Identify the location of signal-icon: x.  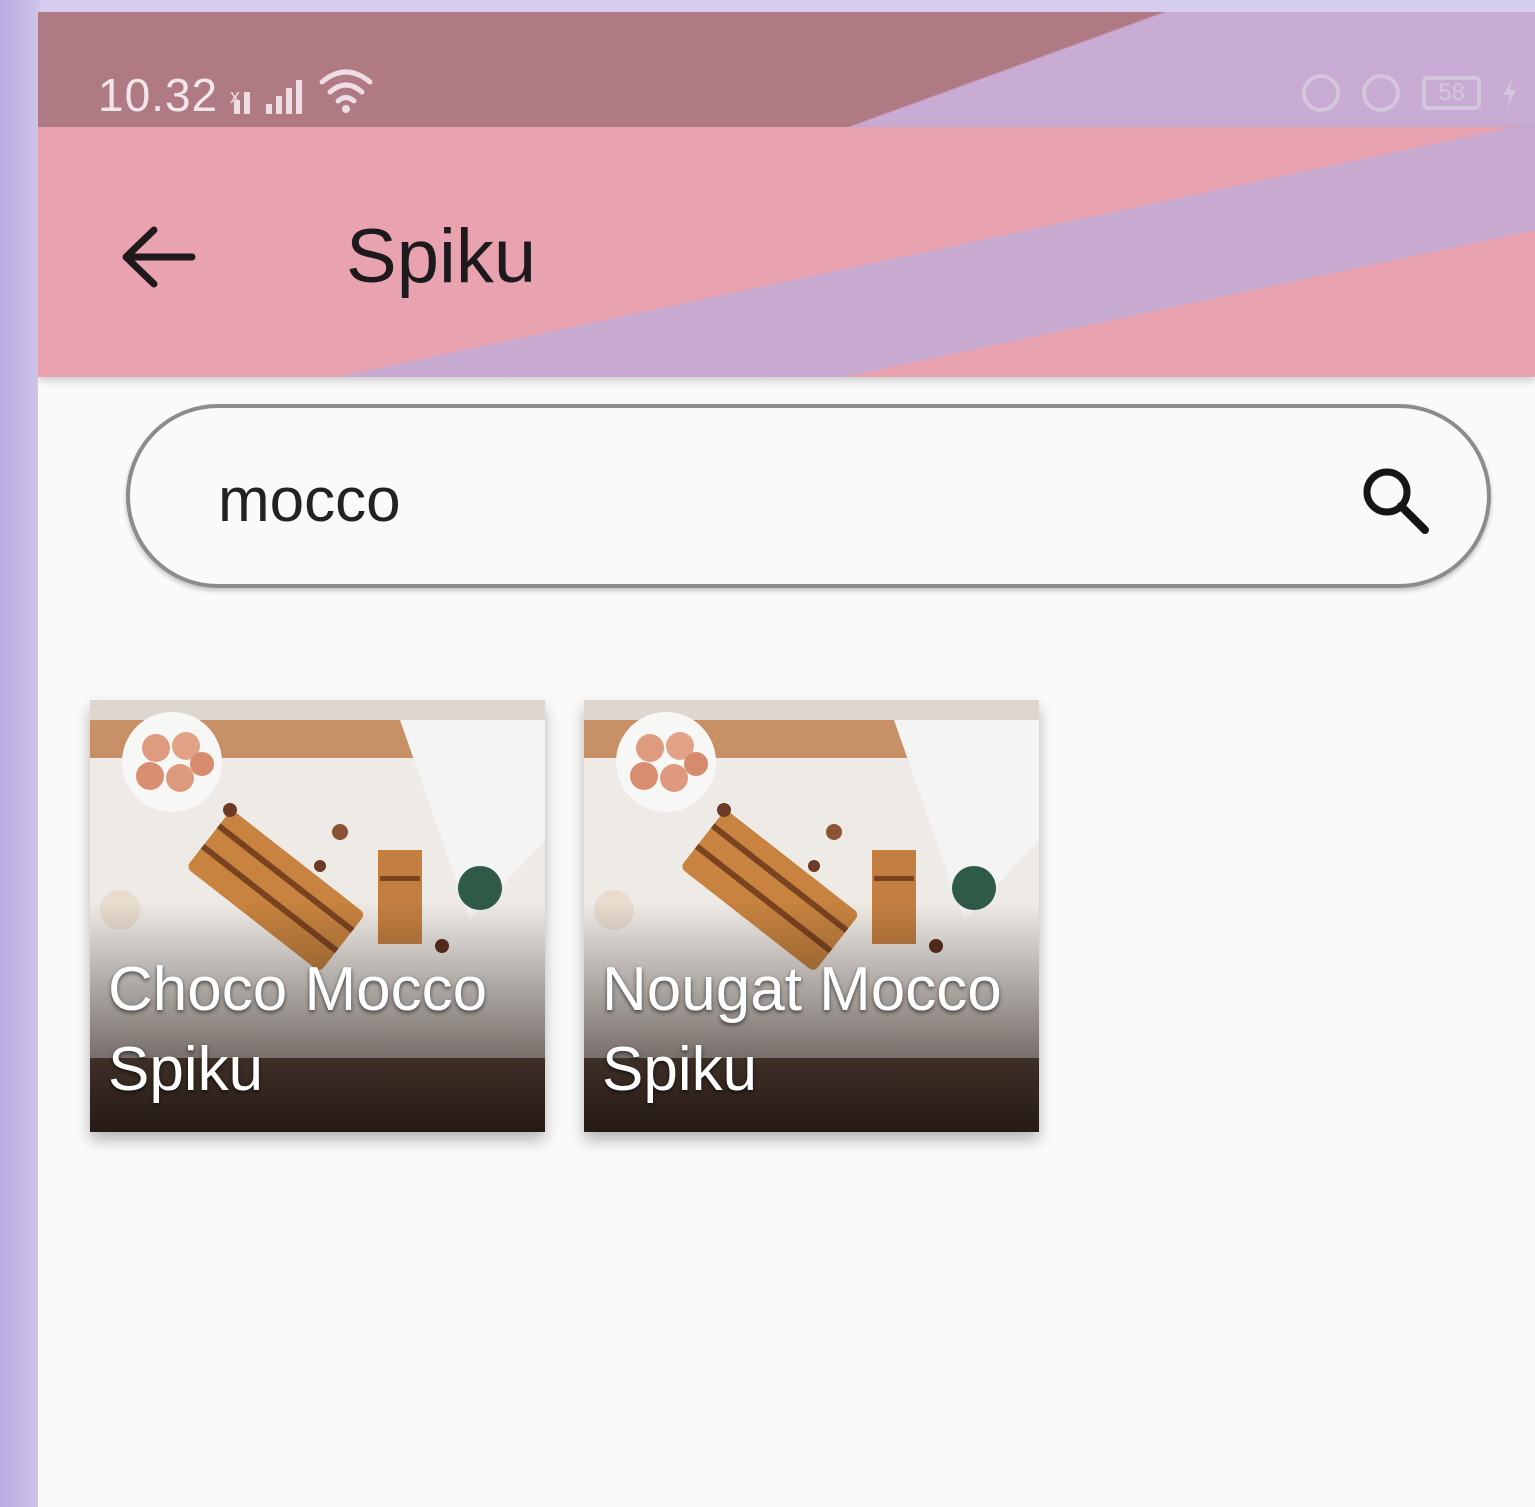
(240, 100).